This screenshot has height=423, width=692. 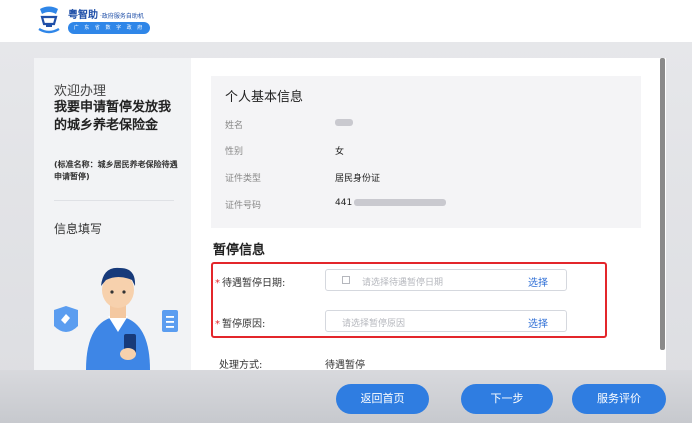 I want to click on gender-value: 女, so click(x=340, y=152).